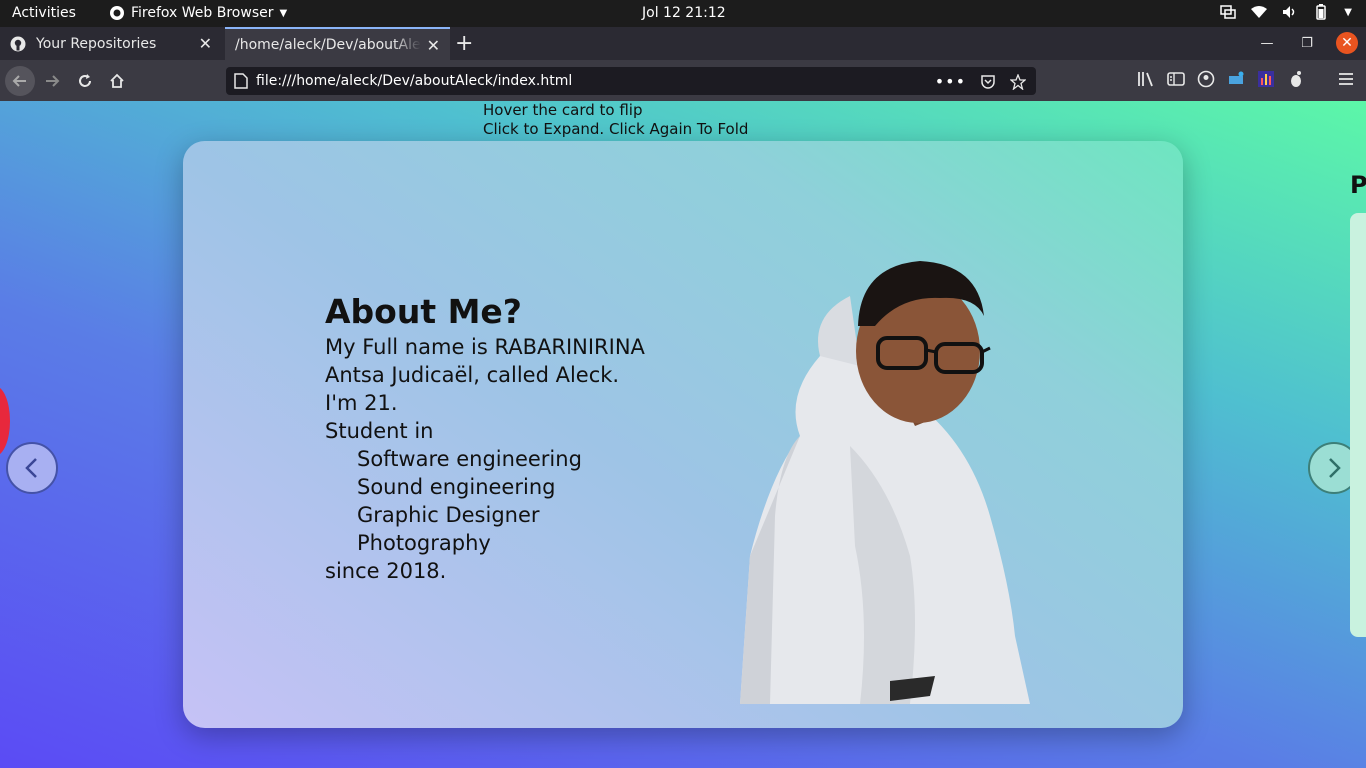 The width and height of the screenshot is (1366, 768). What do you see at coordinates (1206, 79) in the screenshot?
I see `account-icon` at bounding box center [1206, 79].